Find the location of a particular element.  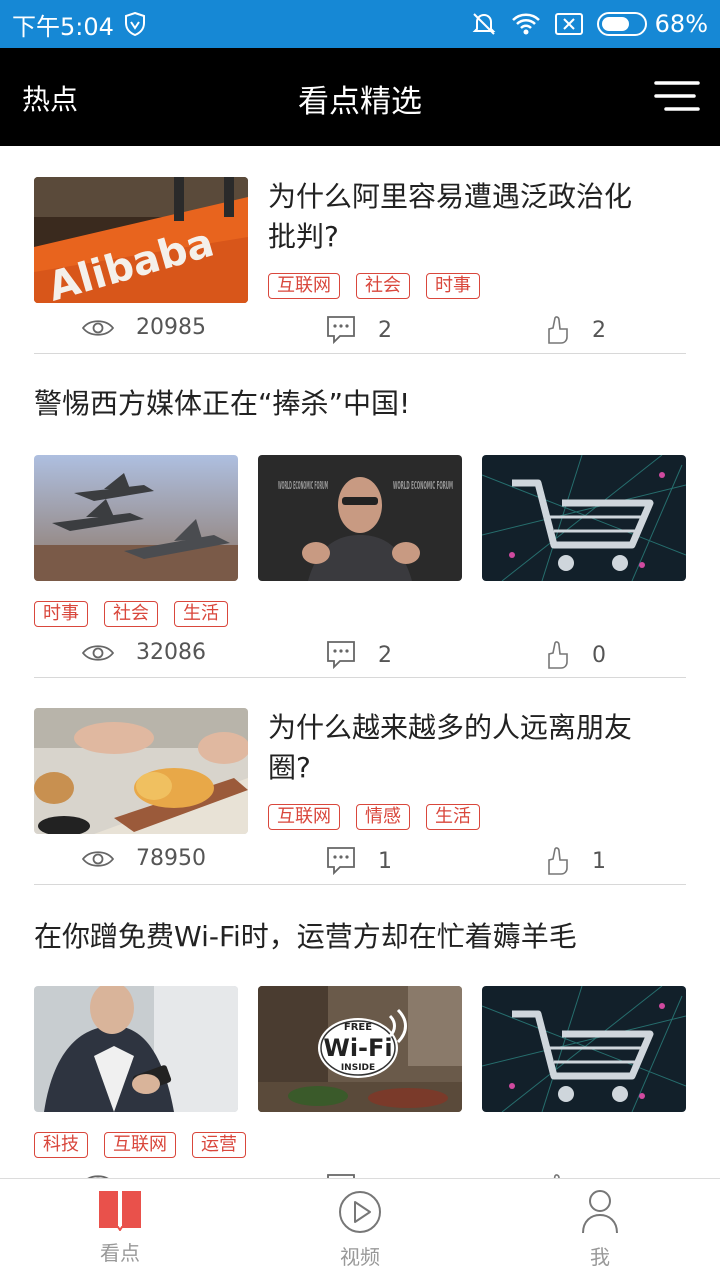

article-stats: 78950 1 1 is located at coordinates (360, 861).